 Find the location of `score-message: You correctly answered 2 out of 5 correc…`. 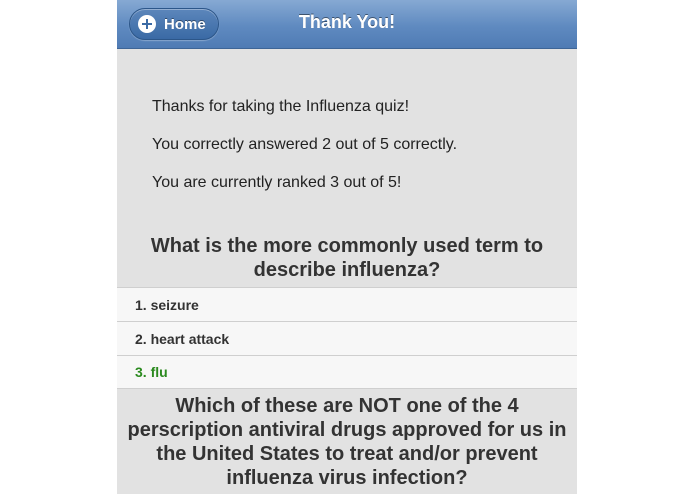

score-message: You correctly answered 2 out of 5 correc… is located at coordinates (305, 144).